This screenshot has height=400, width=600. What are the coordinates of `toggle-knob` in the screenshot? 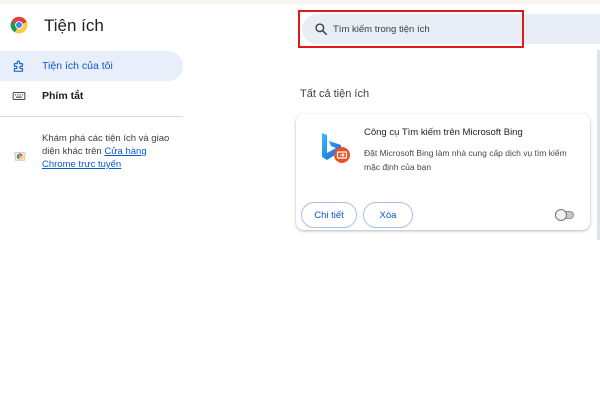 It's located at (561, 215).